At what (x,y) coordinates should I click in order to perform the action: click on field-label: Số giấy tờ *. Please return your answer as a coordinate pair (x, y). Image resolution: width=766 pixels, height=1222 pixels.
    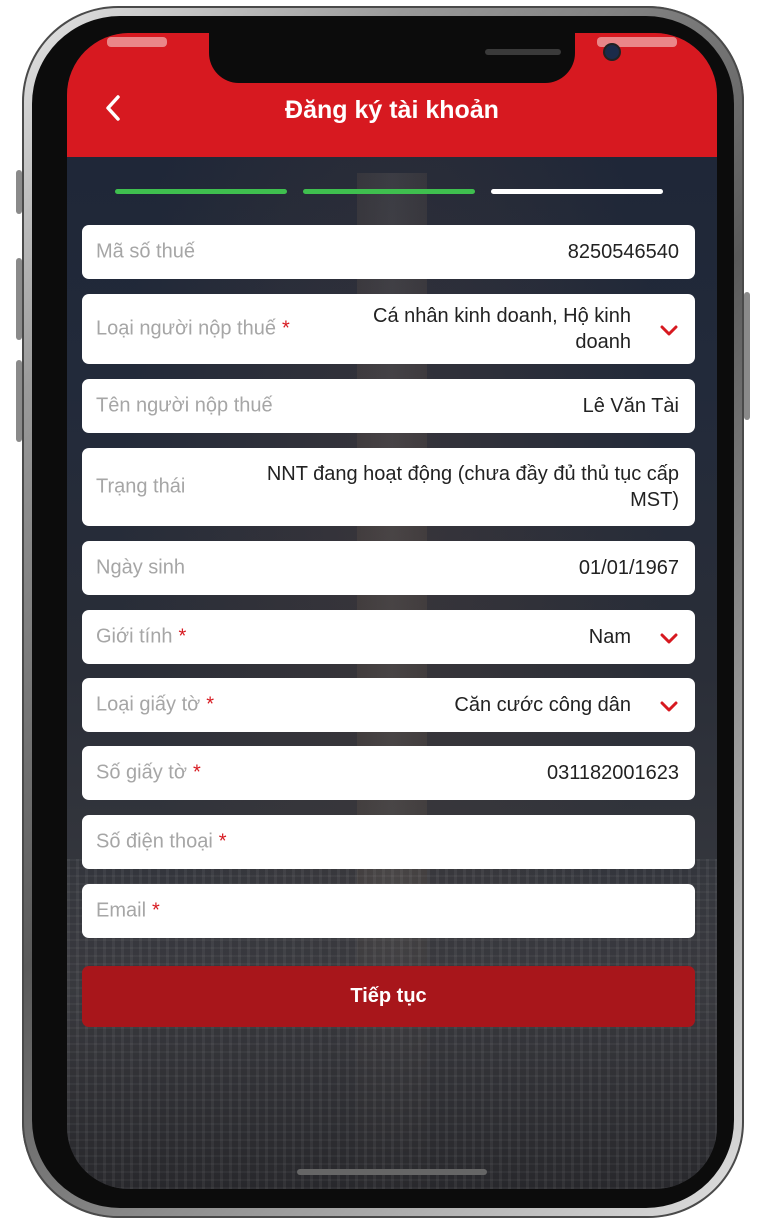
    Looking at the image, I should click on (148, 772).